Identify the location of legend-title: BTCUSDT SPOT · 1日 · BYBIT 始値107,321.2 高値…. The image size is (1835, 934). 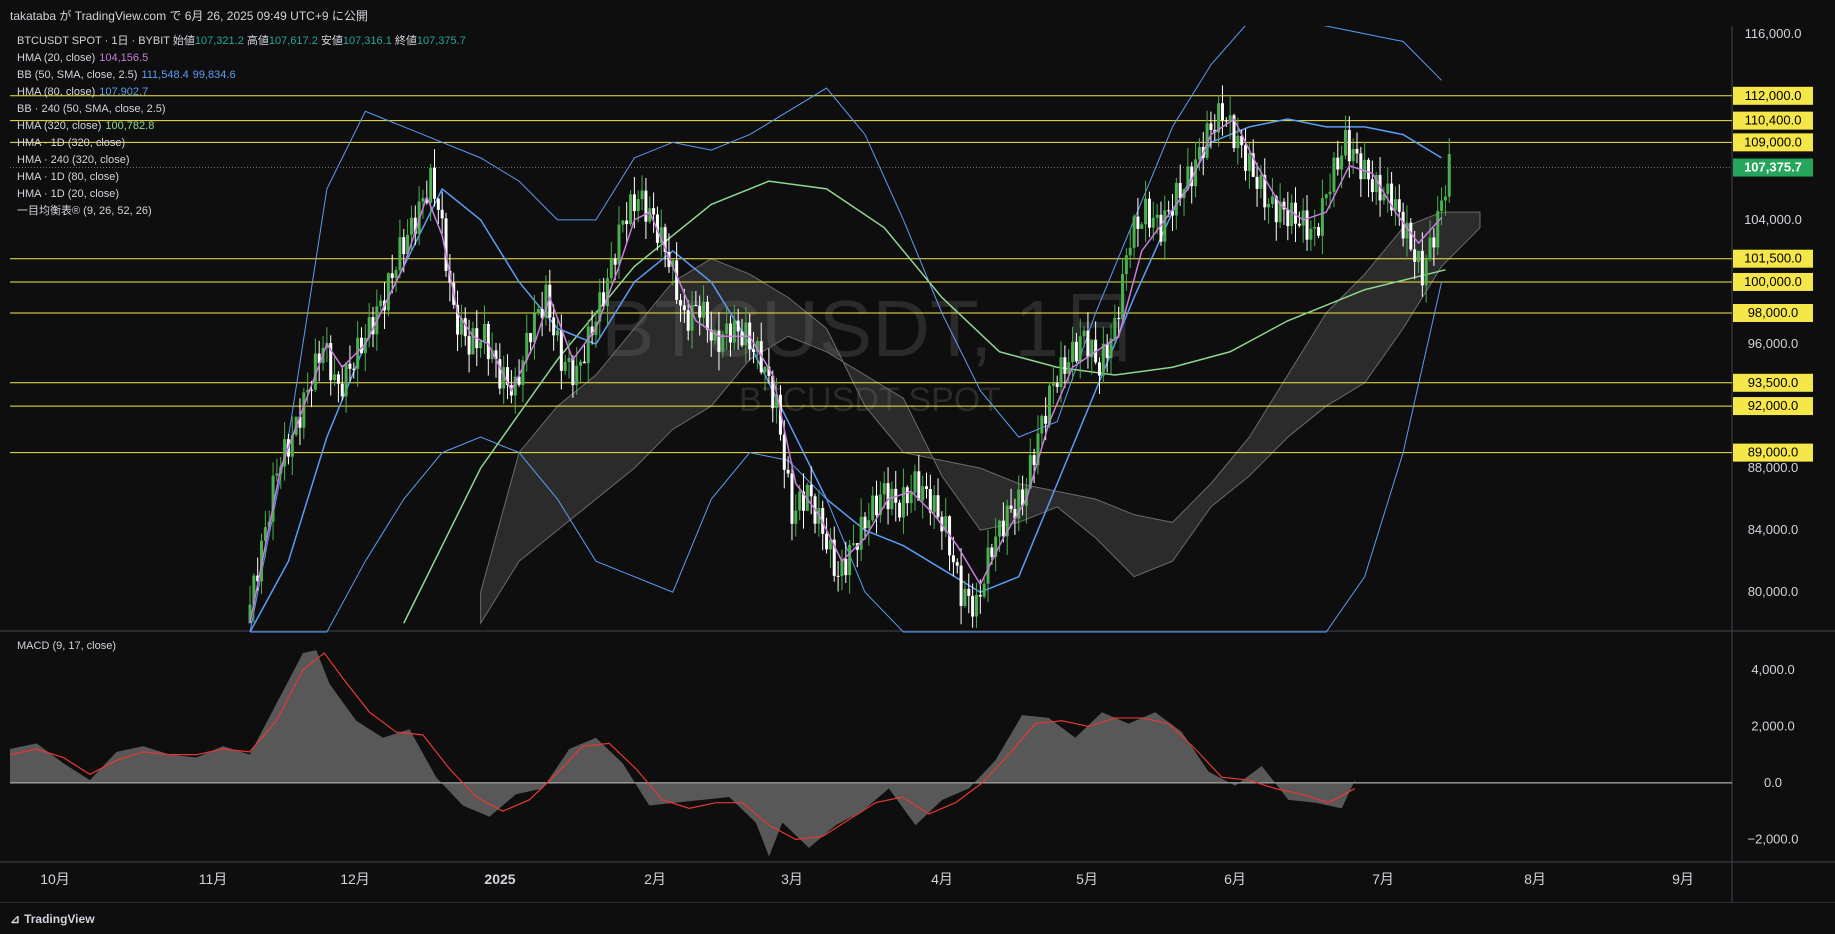
(241, 41).